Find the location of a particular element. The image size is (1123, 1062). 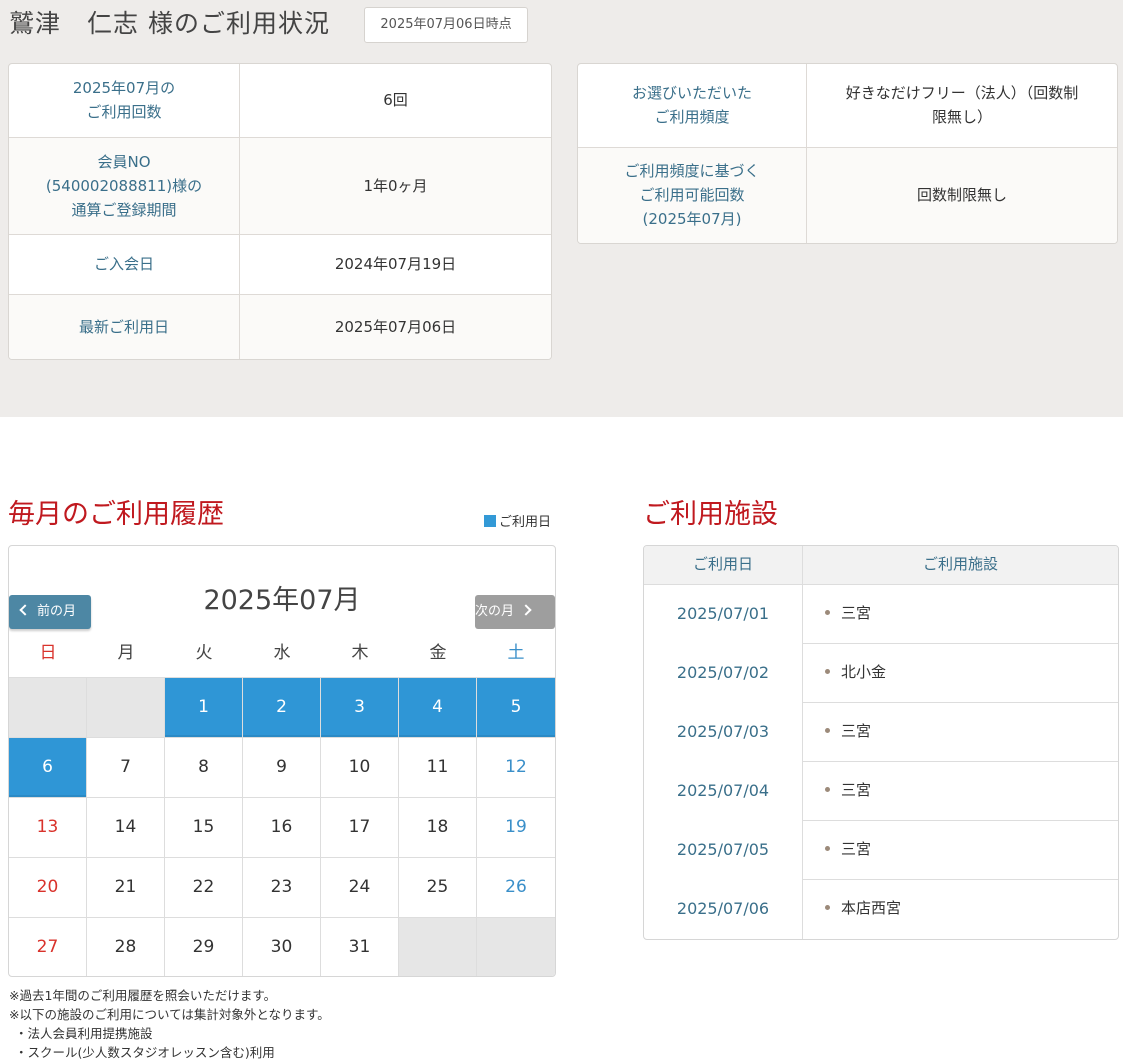

calendar-week: 20 21 22 23 24 25 26 is located at coordinates (282, 887).